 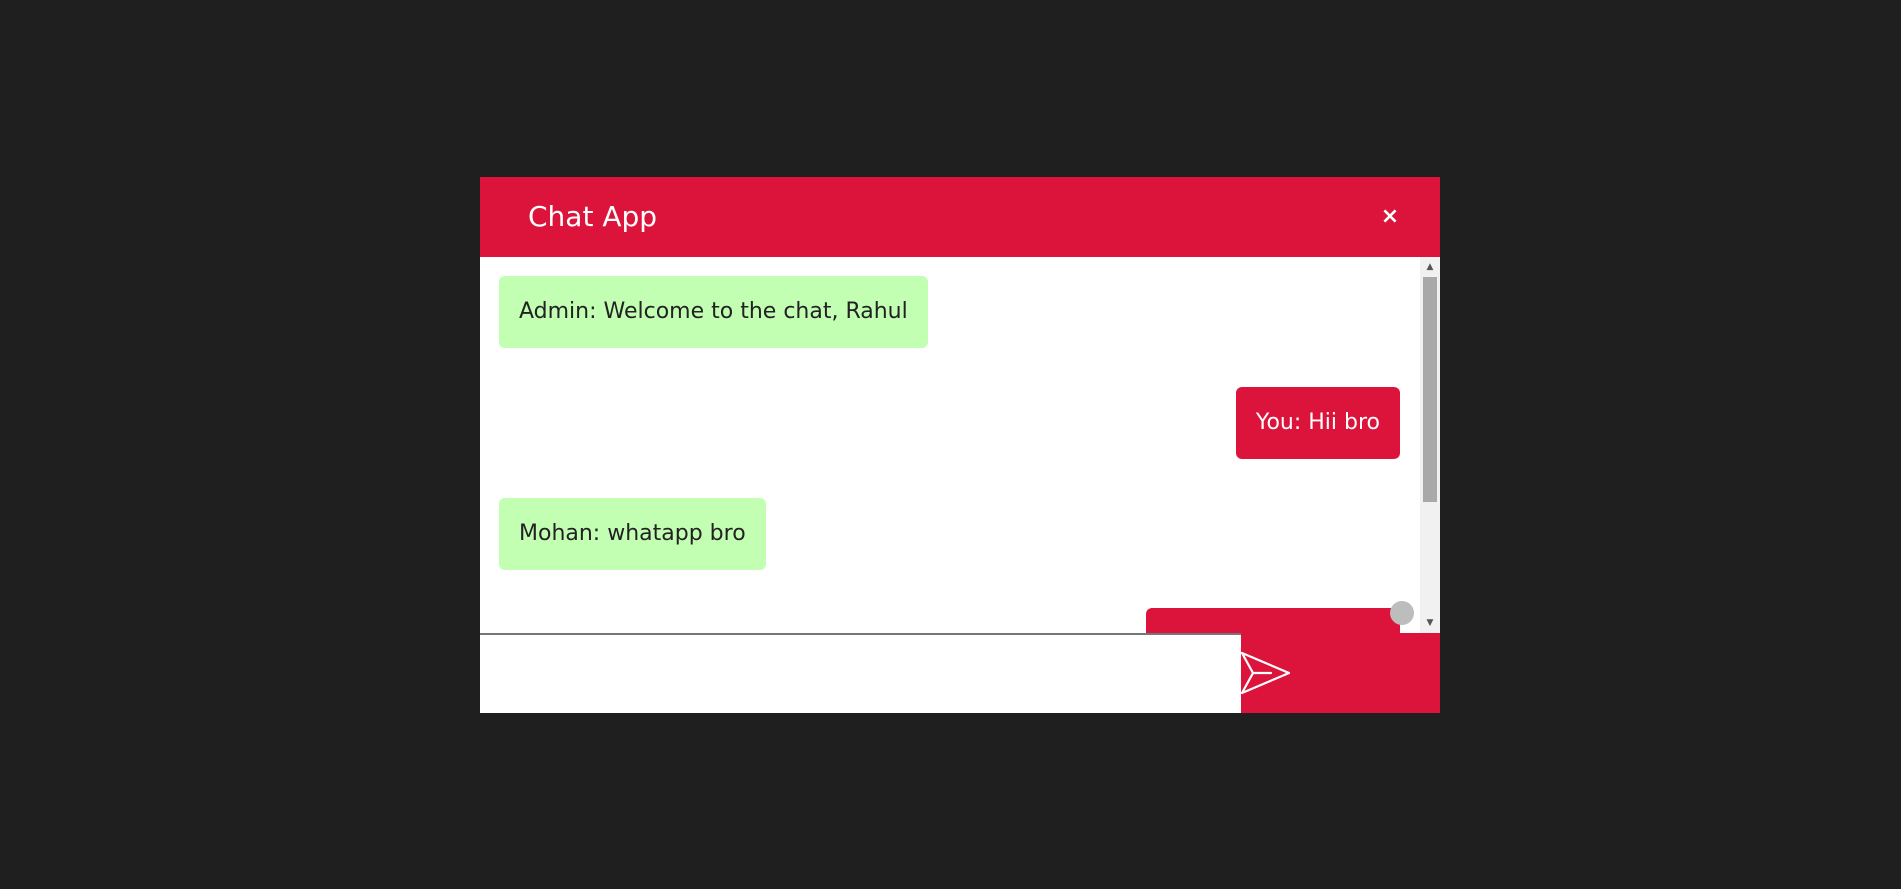 What do you see at coordinates (1430, 267) in the screenshot?
I see `scroll-up-arrow-icon: ▲` at bounding box center [1430, 267].